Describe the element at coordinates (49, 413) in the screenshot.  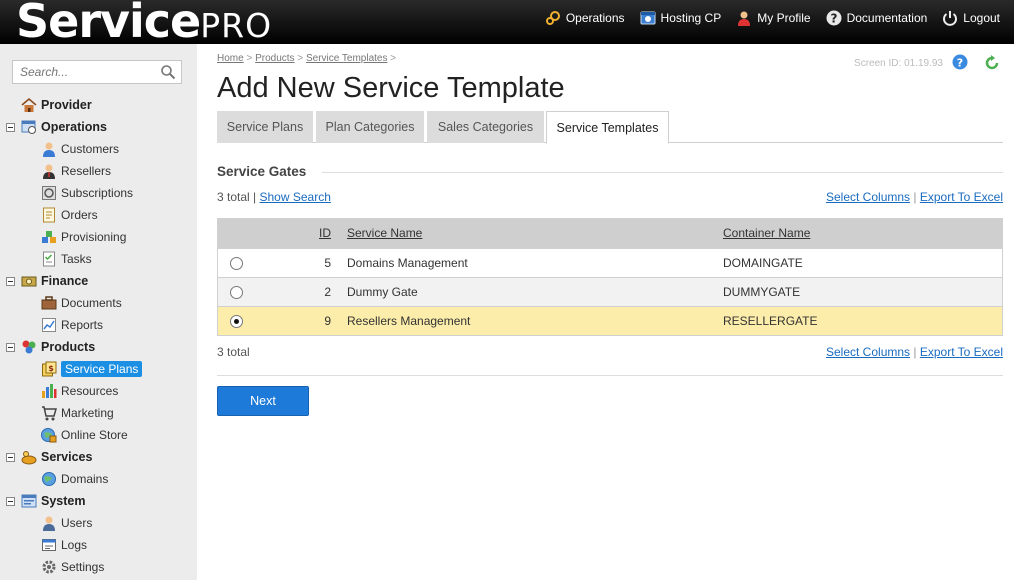
I see `marketing-icon` at that location.